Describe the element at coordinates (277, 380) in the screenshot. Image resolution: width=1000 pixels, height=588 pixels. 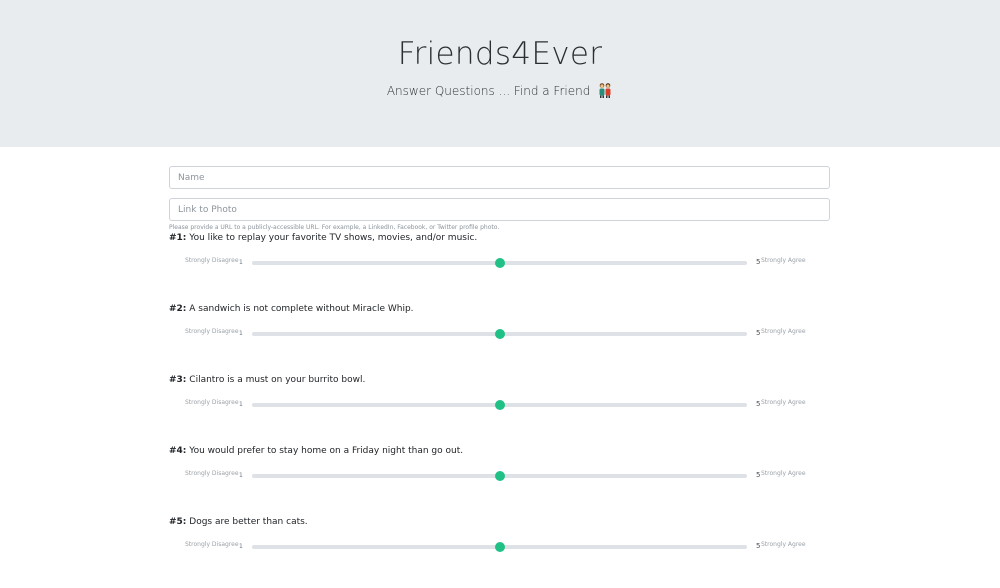
I see `question-statement: Cilantro is a must on your burrito bowl.` at that location.